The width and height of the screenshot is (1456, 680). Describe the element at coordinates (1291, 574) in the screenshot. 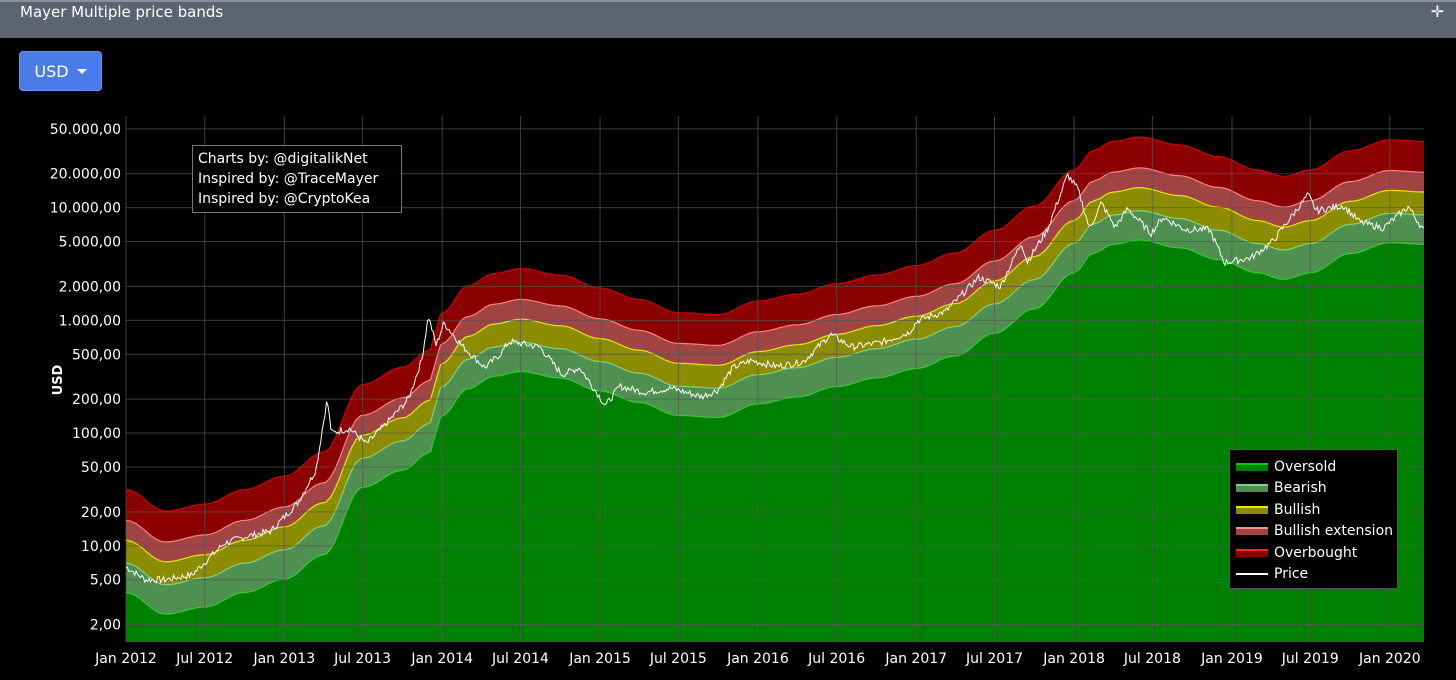

I see `legend-label: Price` at that location.